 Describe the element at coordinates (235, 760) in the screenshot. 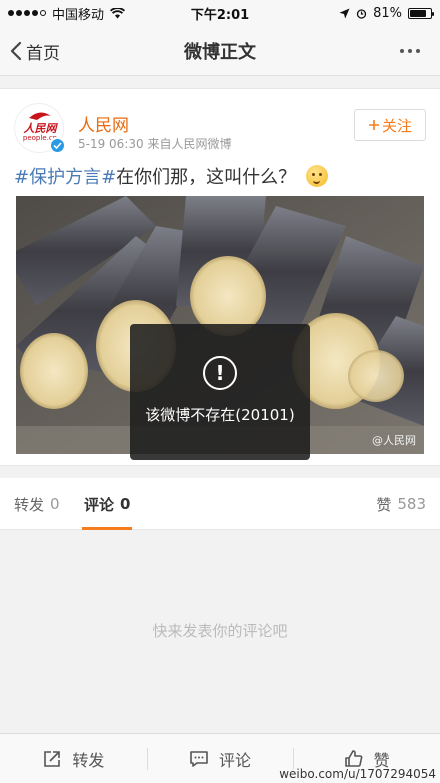

I see `comment-label: 评论` at that location.